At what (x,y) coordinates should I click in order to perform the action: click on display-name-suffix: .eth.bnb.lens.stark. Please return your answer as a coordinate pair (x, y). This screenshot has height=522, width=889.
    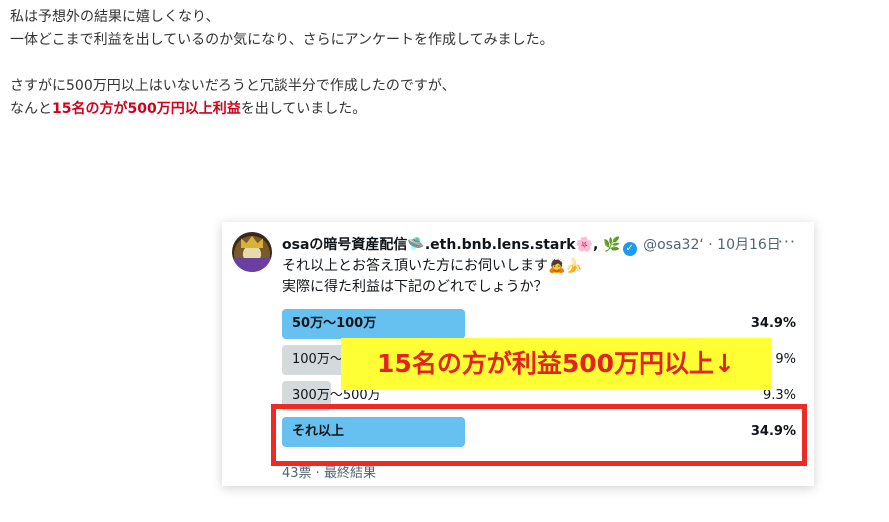
    Looking at the image, I should click on (500, 245).